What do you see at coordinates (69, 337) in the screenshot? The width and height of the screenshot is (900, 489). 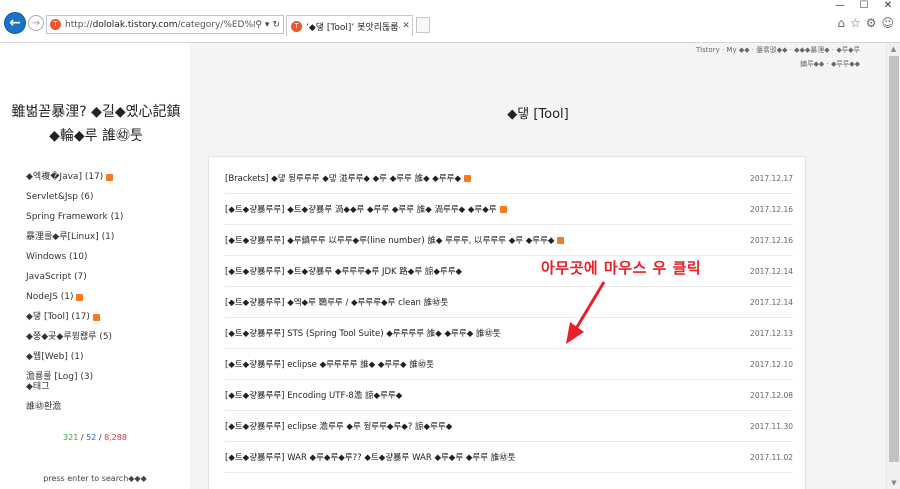 I see `category-label: ◆쭝◆곶◆루뷩뢚루 (5)` at bounding box center [69, 337].